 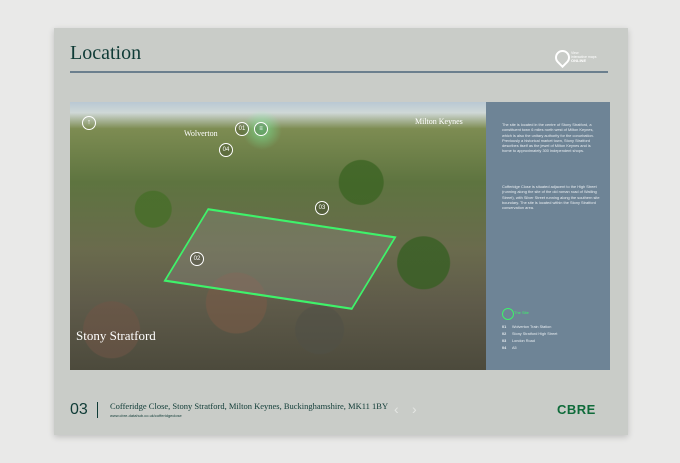 I want to click on page-title: Location, so click(x=106, y=53).